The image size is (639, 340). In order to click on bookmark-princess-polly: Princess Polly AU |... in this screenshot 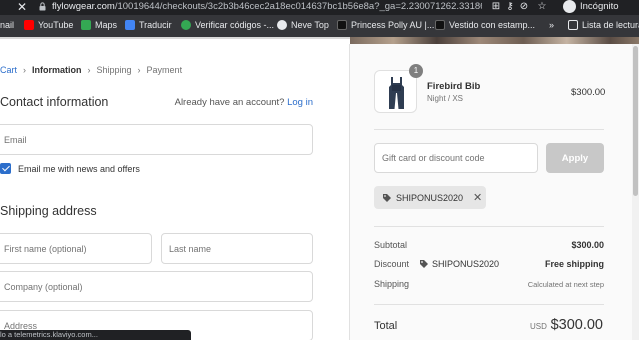, I will do `click(385, 25)`.